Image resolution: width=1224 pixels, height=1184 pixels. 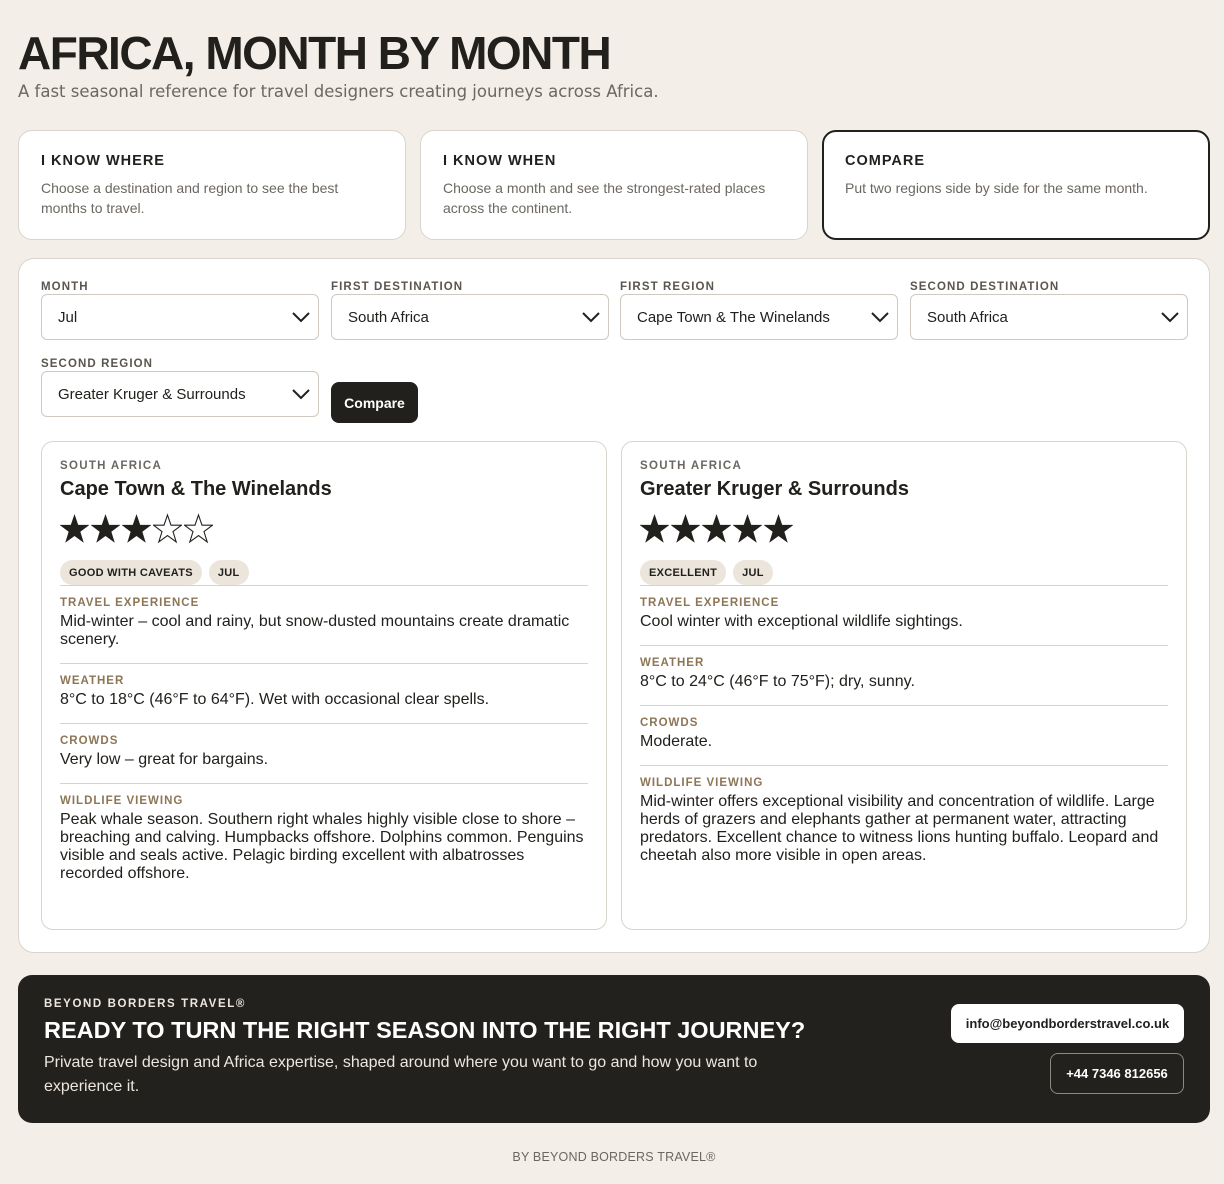 What do you see at coordinates (65, 287) in the screenshot?
I see `month-label: MONTH` at bounding box center [65, 287].